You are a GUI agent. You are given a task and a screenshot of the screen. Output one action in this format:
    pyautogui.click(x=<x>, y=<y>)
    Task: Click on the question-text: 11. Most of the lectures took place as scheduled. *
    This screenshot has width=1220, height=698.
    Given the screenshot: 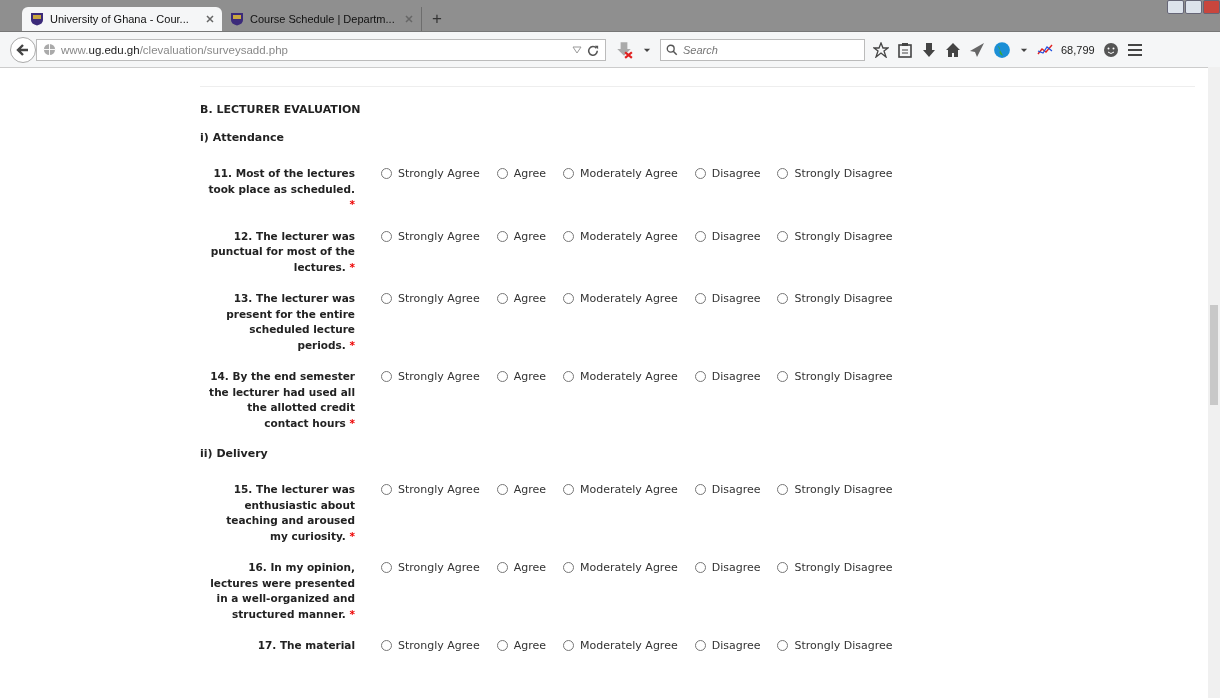 What is the action you would take?
    pyautogui.click(x=281, y=189)
    